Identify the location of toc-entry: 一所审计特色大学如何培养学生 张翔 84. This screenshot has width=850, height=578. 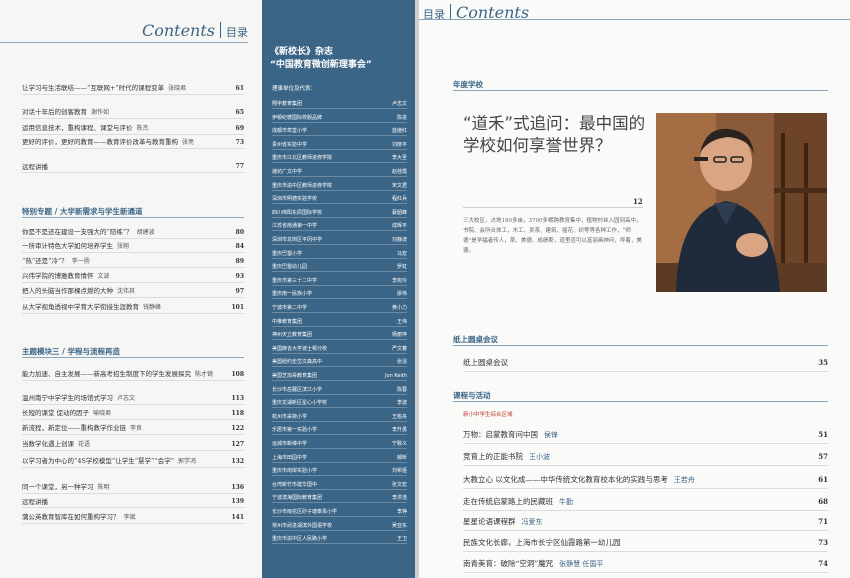
(133, 247).